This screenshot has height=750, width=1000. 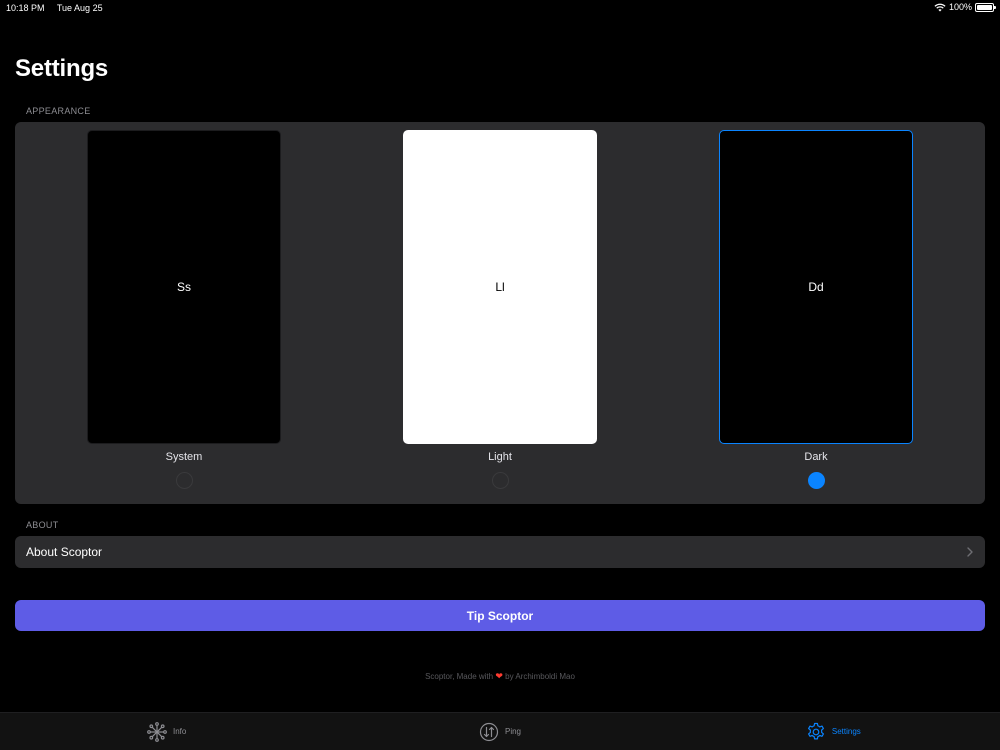 What do you see at coordinates (179, 731) in the screenshot?
I see `tab-info-label: Info` at bounding box center [179, 731].